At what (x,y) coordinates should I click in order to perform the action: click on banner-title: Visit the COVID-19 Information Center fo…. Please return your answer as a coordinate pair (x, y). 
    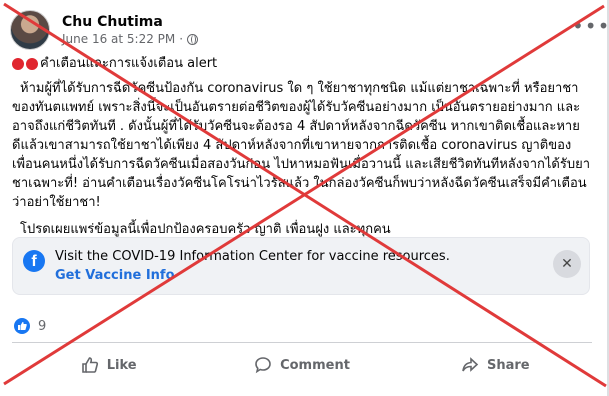
    Looking at the image, I should click on (252, 256).